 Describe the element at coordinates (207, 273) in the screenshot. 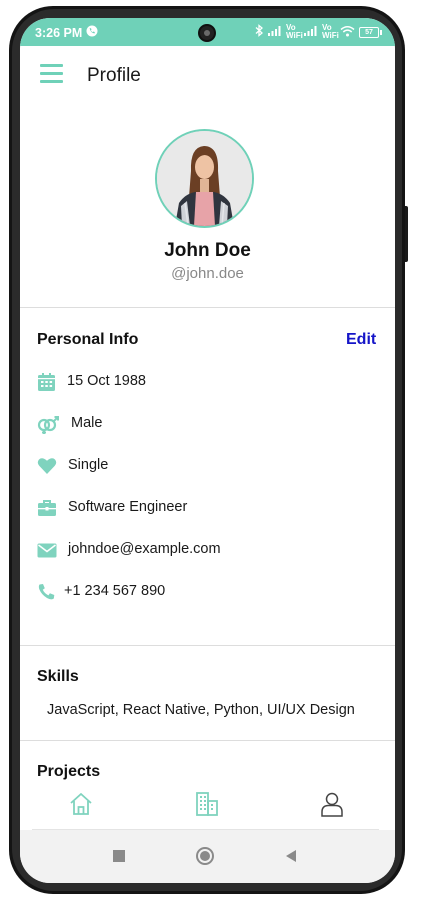

I see `profile-handle: @john.doe` at that location.